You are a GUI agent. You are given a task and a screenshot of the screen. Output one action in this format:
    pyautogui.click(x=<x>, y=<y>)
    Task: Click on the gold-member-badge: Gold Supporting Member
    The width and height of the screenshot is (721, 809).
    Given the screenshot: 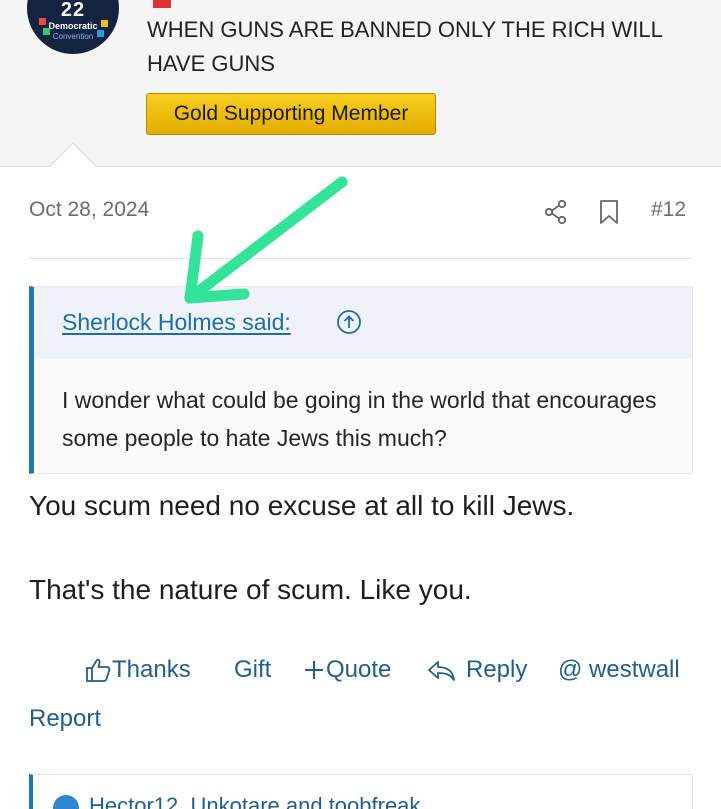 What is the action you would take?
    pyautogui.click(x=291, y=114)
    